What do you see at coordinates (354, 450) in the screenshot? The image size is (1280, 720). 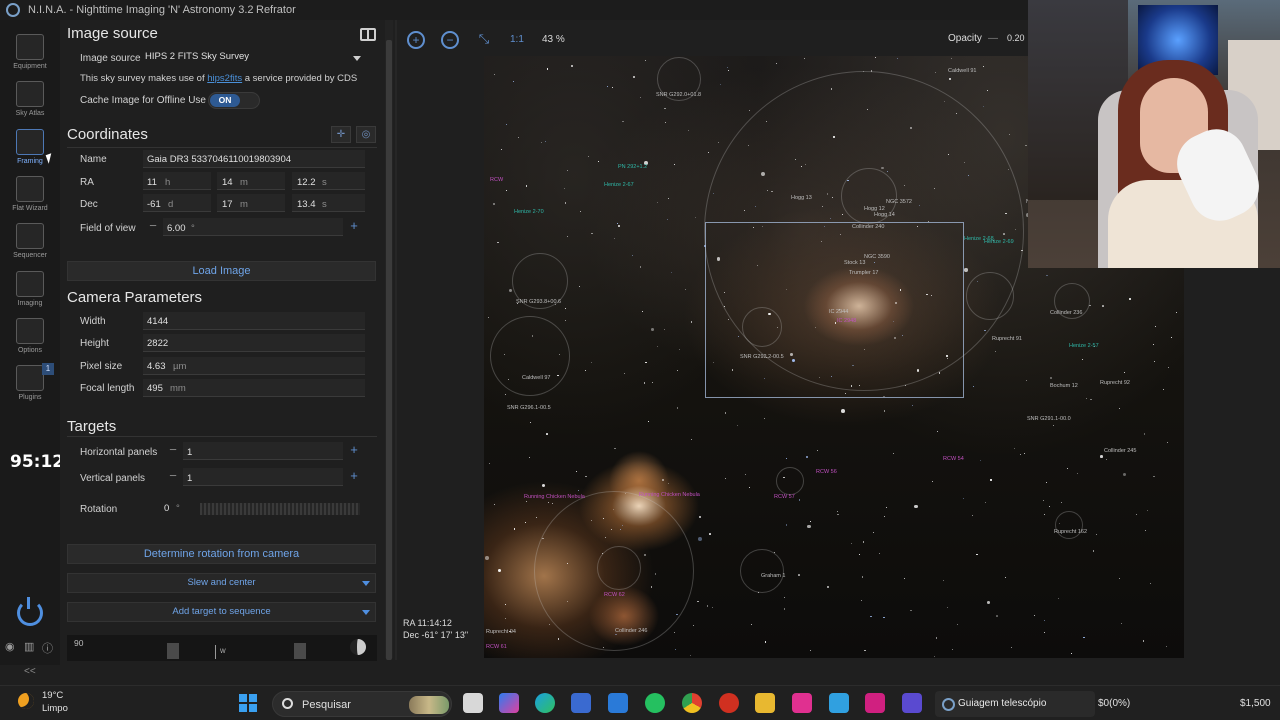 I see `hpanels-increase-button: +` at bounding box center [354, 450].